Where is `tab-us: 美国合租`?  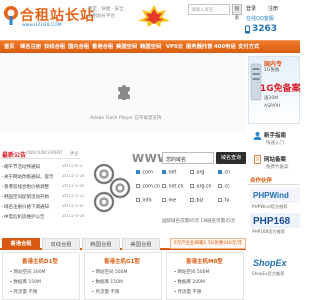
tab-us: 美国合租 is located at coordinates (141, 244).